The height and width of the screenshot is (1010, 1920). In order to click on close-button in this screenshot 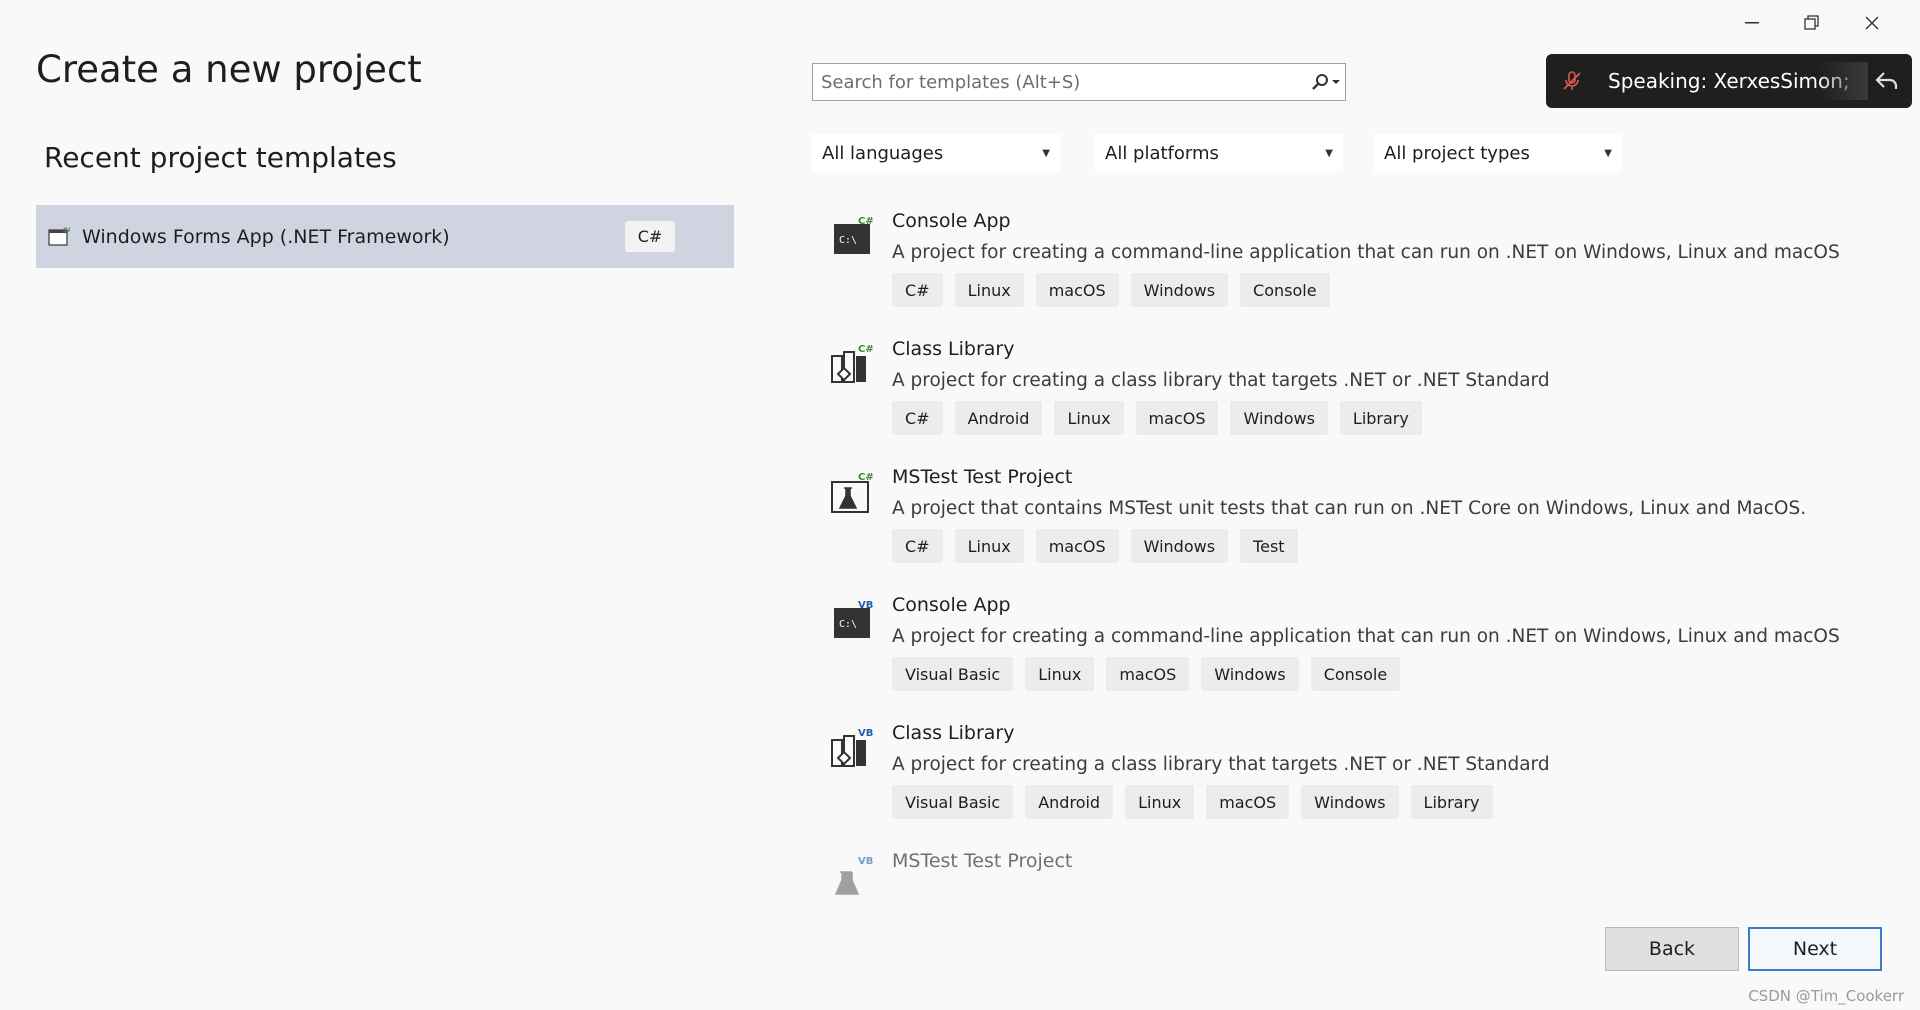, I will do `click(1872, 23)`.